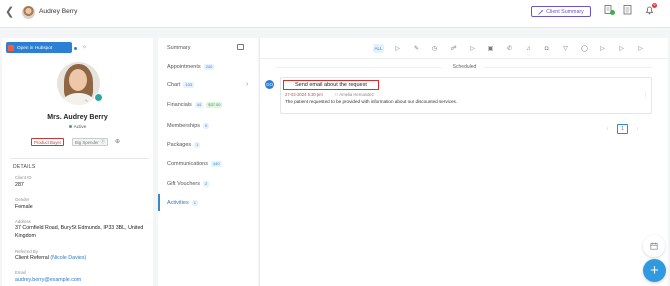  Describe the element at coordinates (48, 142) in the screenshot. I see `tag-product-buyer: Product Buyer` at that location.